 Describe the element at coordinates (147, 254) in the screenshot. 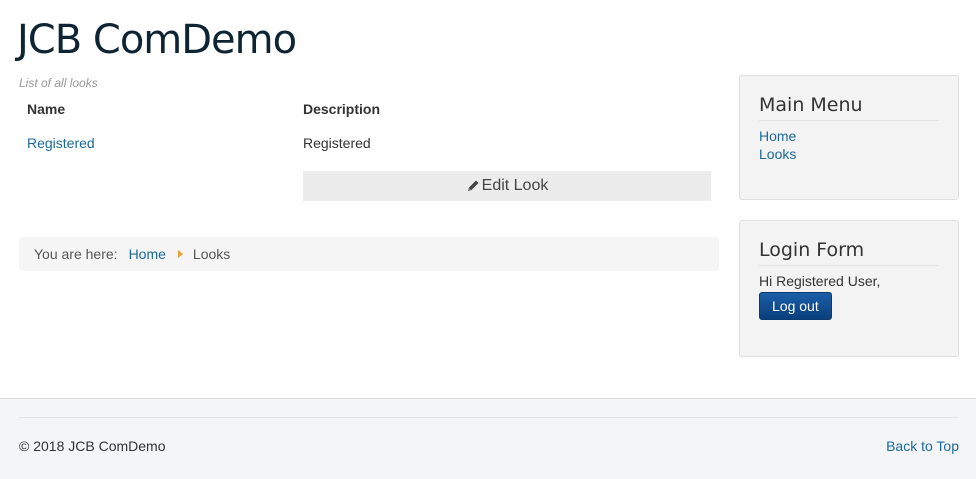

I see `breadcrumb-home-link: Home` at that location.